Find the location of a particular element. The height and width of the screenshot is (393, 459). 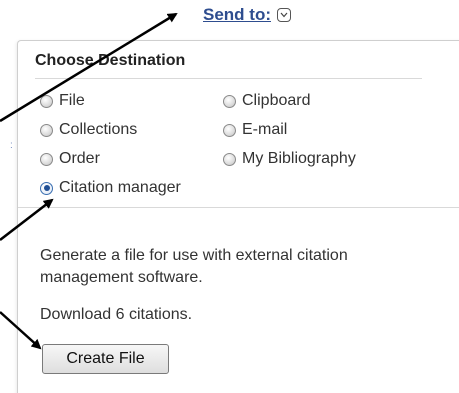

radio-label: Citation manager is located at coordinates (120, 187).